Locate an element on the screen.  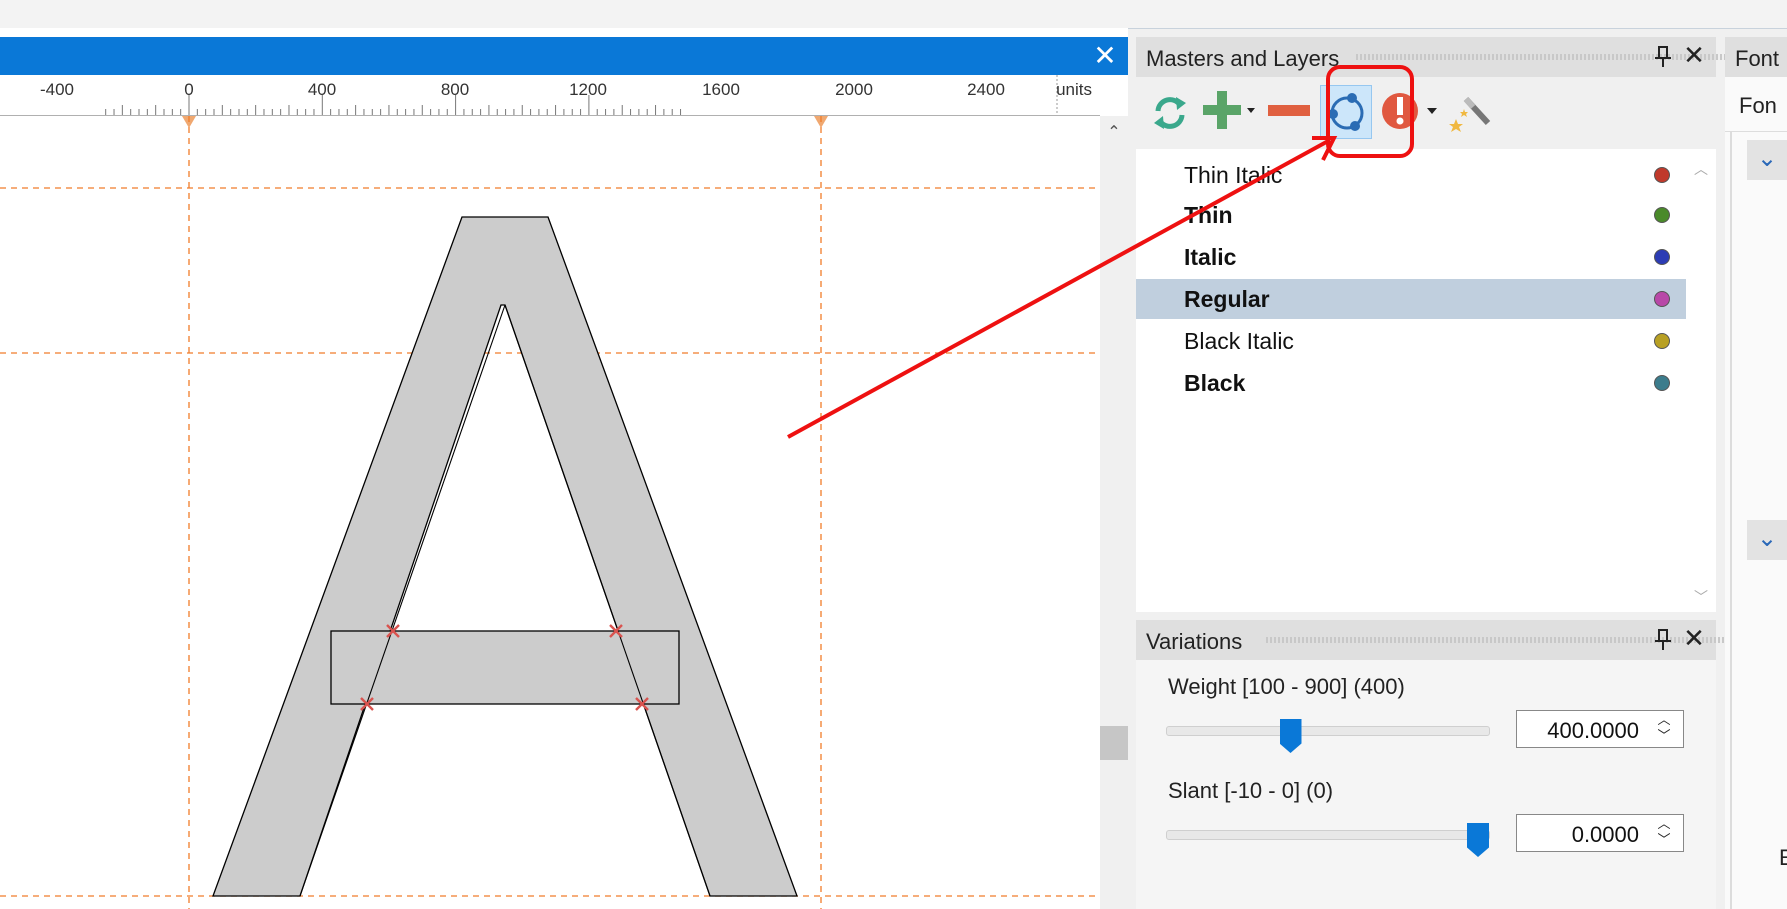
panel-title: Masters and Layers is located at coordinates (1243, 58).